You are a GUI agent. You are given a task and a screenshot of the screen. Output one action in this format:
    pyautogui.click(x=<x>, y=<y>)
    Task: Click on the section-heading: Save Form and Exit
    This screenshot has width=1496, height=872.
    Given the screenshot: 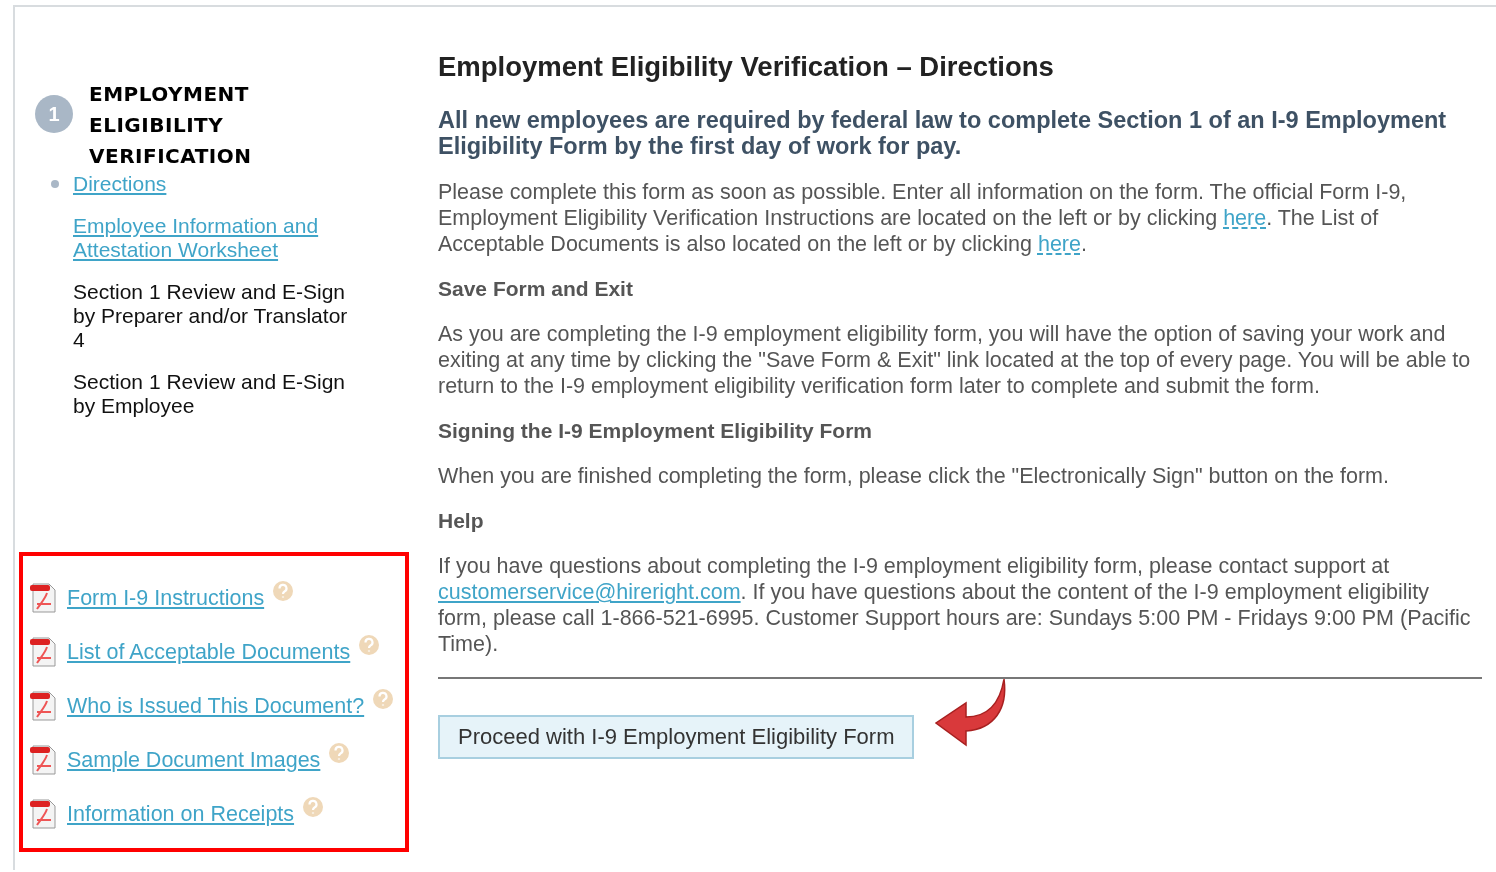 What is the action you would take?
    pyautogui.click(x=536, y=289)
    